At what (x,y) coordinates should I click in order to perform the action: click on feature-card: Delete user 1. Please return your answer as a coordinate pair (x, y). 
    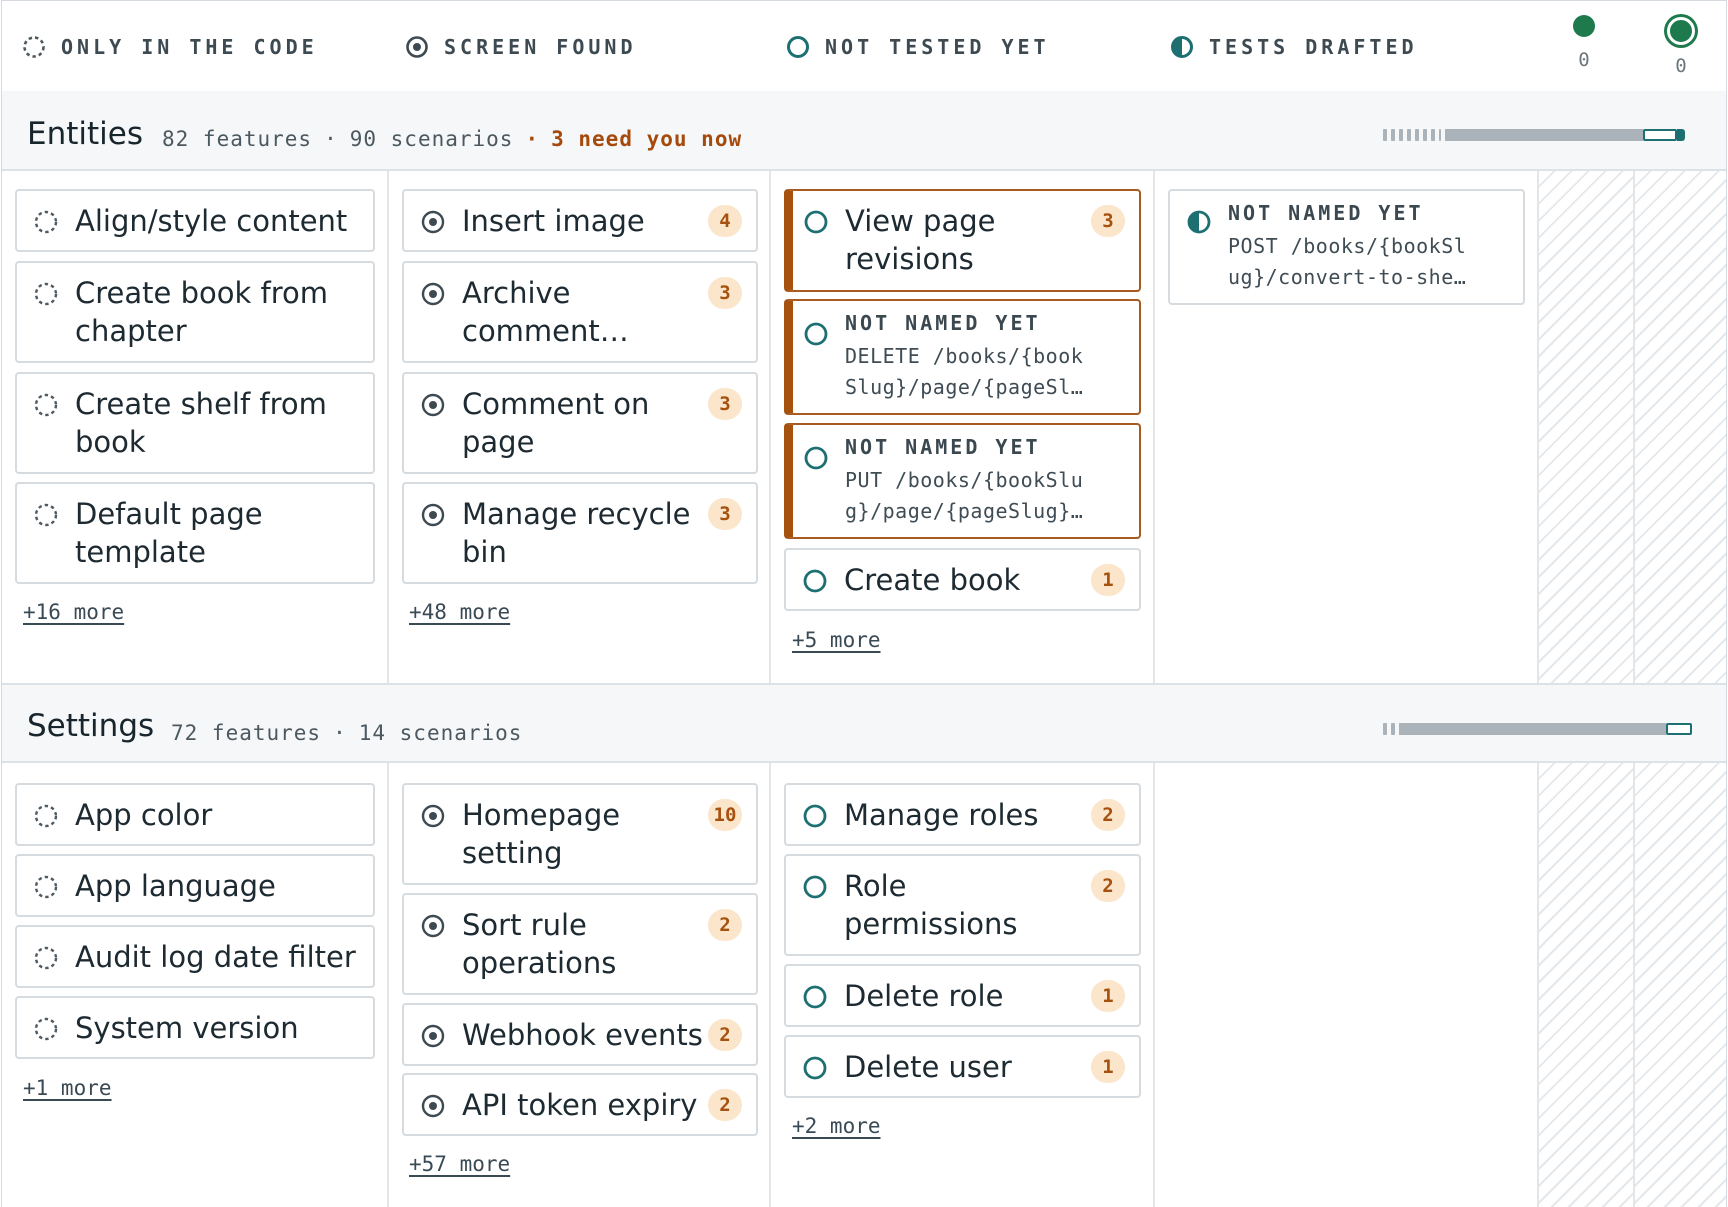
    Looking at the image, I should click on (962, 1066).